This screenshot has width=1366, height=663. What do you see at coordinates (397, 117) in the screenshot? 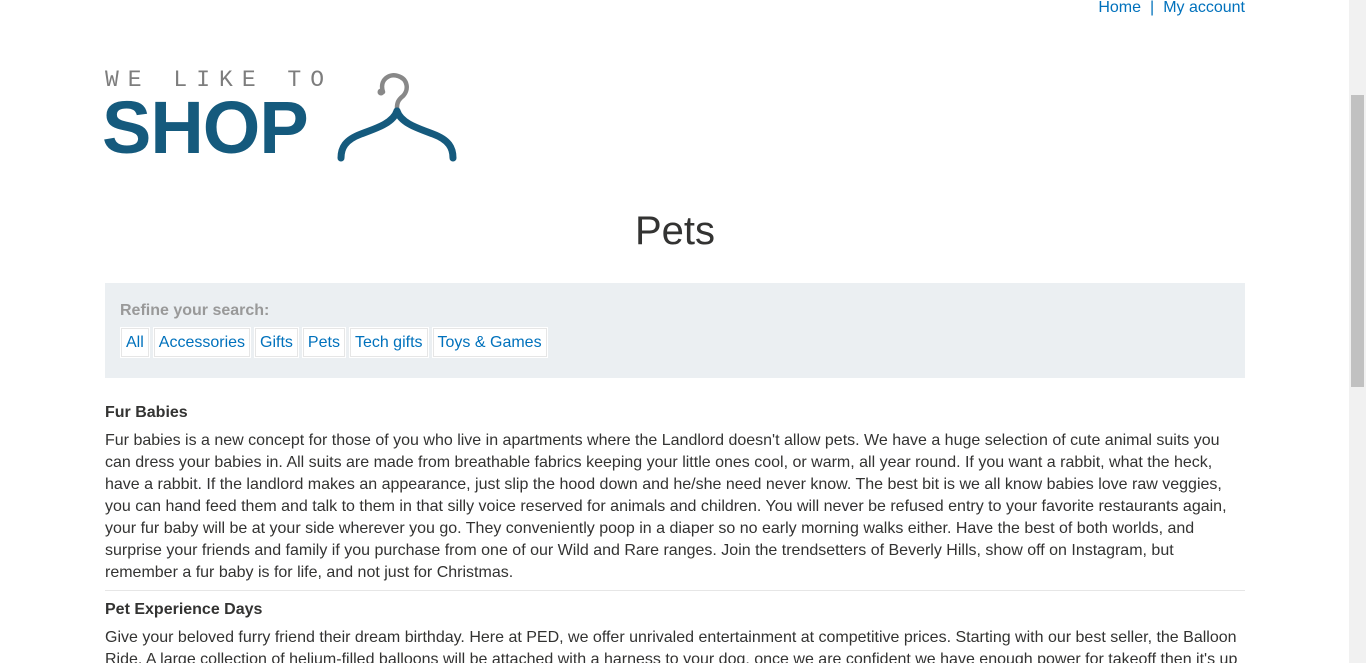
I see `hanger-icon` at bounding box center [397, 117].